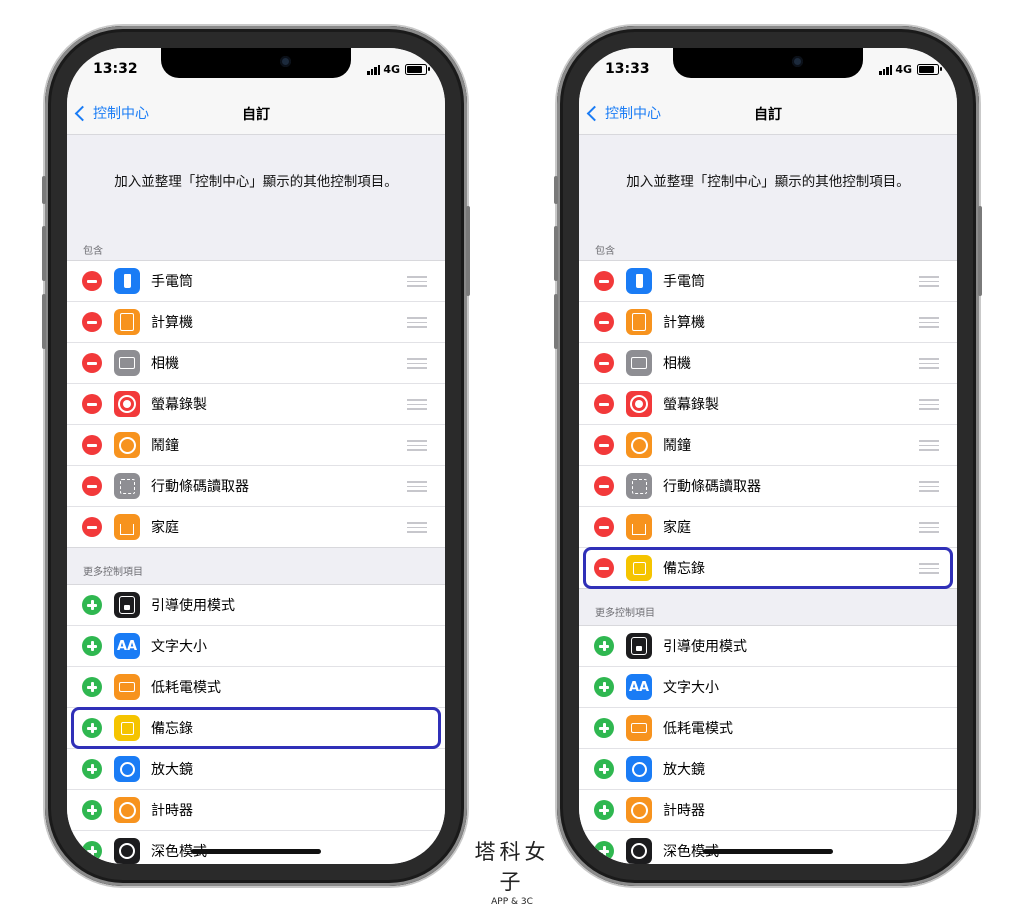  Describe the element at coordinates (127, 527) in the screenshot. I see `home-icon` at that location.